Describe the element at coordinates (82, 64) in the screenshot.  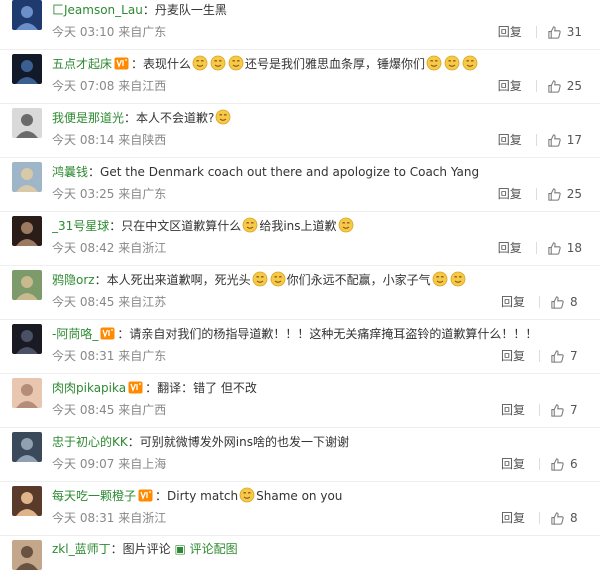
I see `comment-username: 五点才起床` at that location.